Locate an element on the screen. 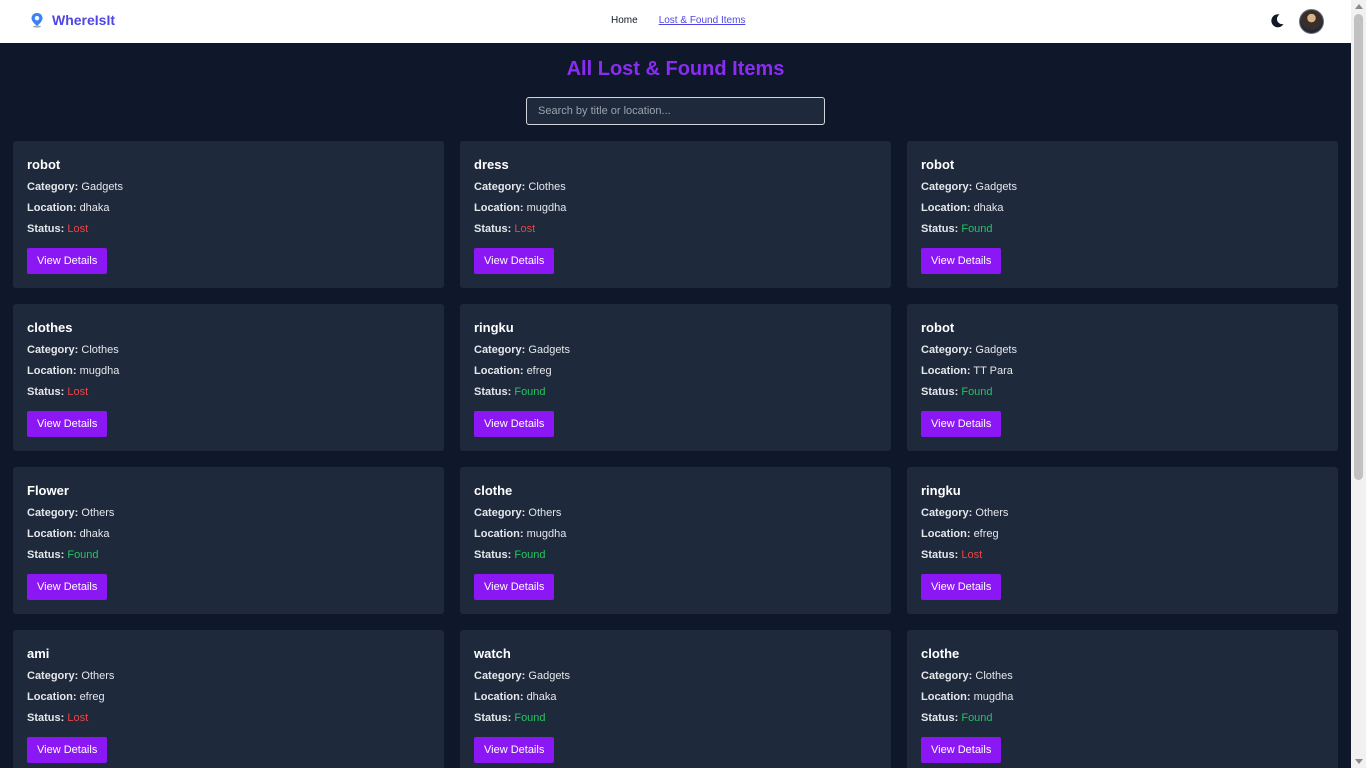 This screenshot has height=768, width=1366. item-location: Location: mugdha is located at coordinates (675, 534).